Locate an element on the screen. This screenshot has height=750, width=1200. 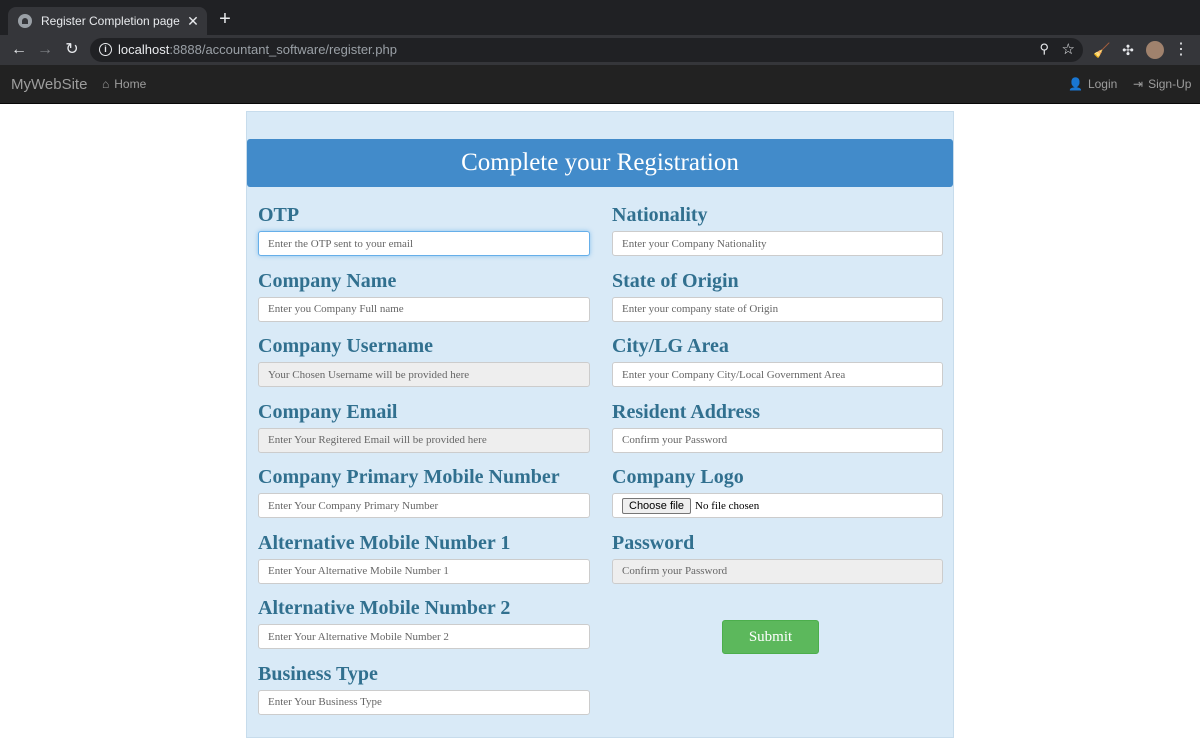
nationality-field-group: Nationality is located at coordinates (777, 237).